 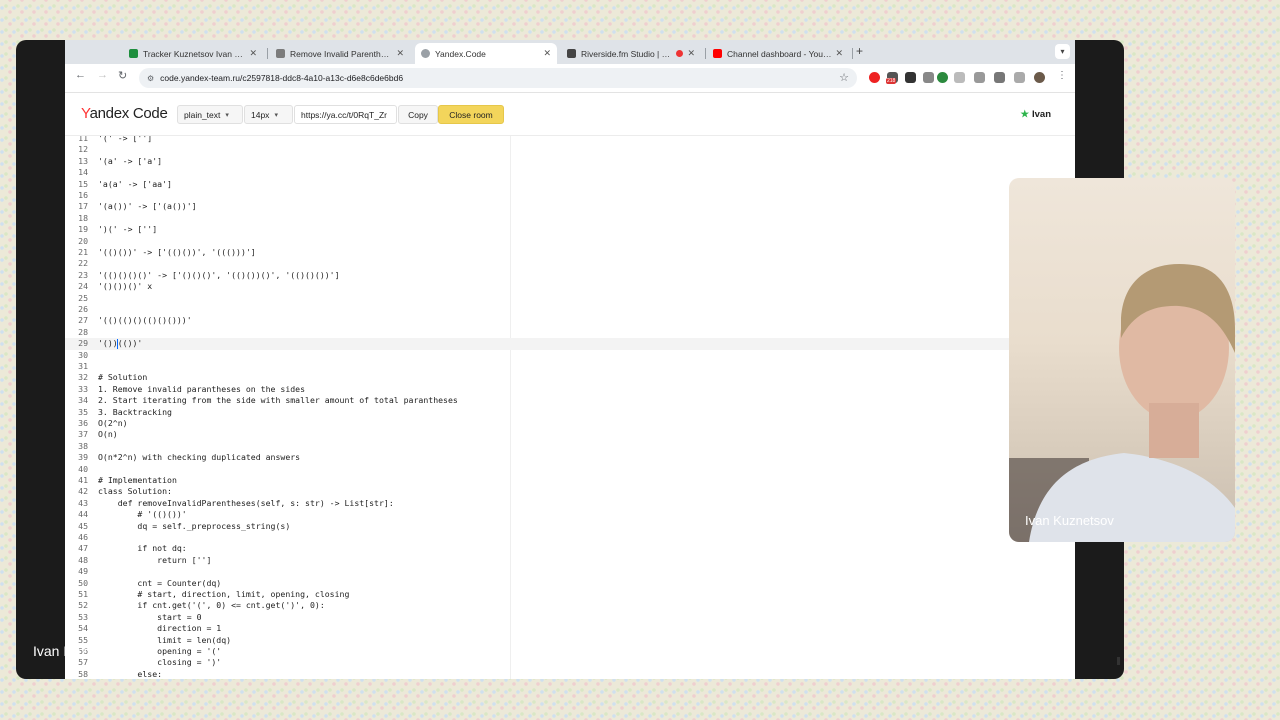 I want to click on presenter-name-overlay: Ivan Kuznetsov, so click(x=81, y=651).